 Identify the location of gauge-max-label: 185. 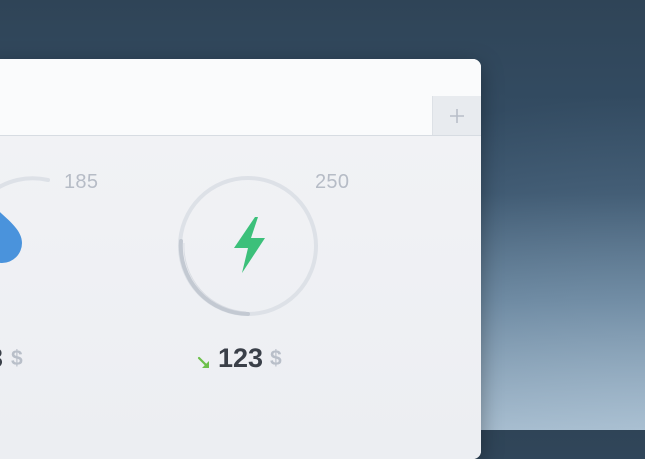
(81, 182).